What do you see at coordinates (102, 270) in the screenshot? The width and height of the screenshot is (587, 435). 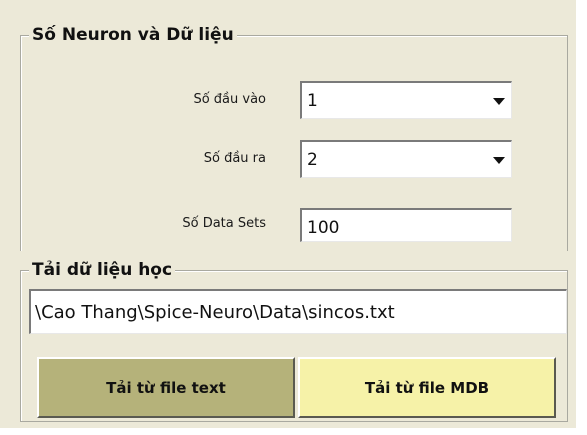 I see `load-data-group-title: Tải dữ liệu học` at bounding box center [102, 270].